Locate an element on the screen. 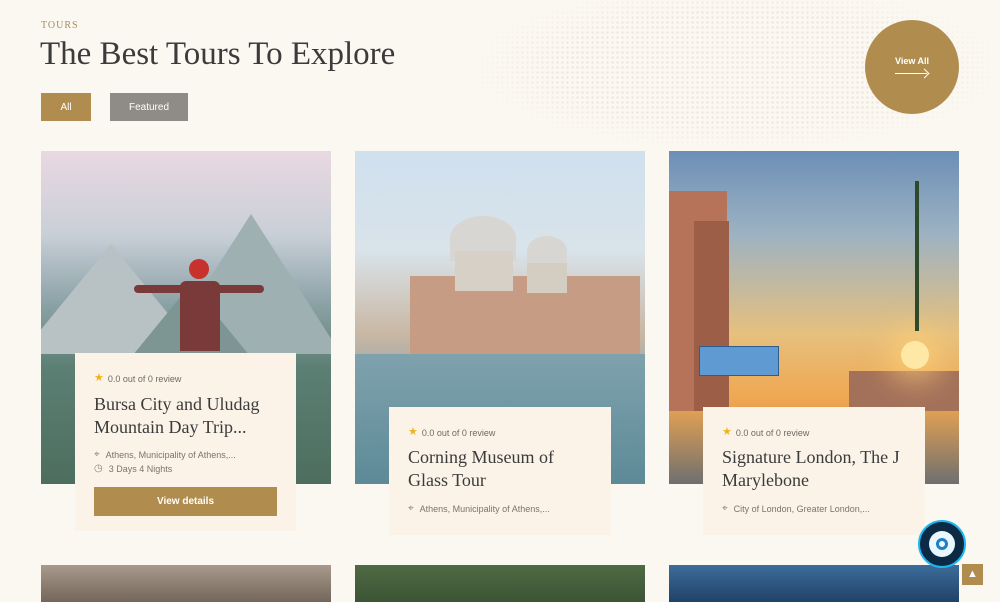 The width and height of the screenshot is (1000, 602). page-title: The Best Tours To Explore is located at coordinates (218, 54).